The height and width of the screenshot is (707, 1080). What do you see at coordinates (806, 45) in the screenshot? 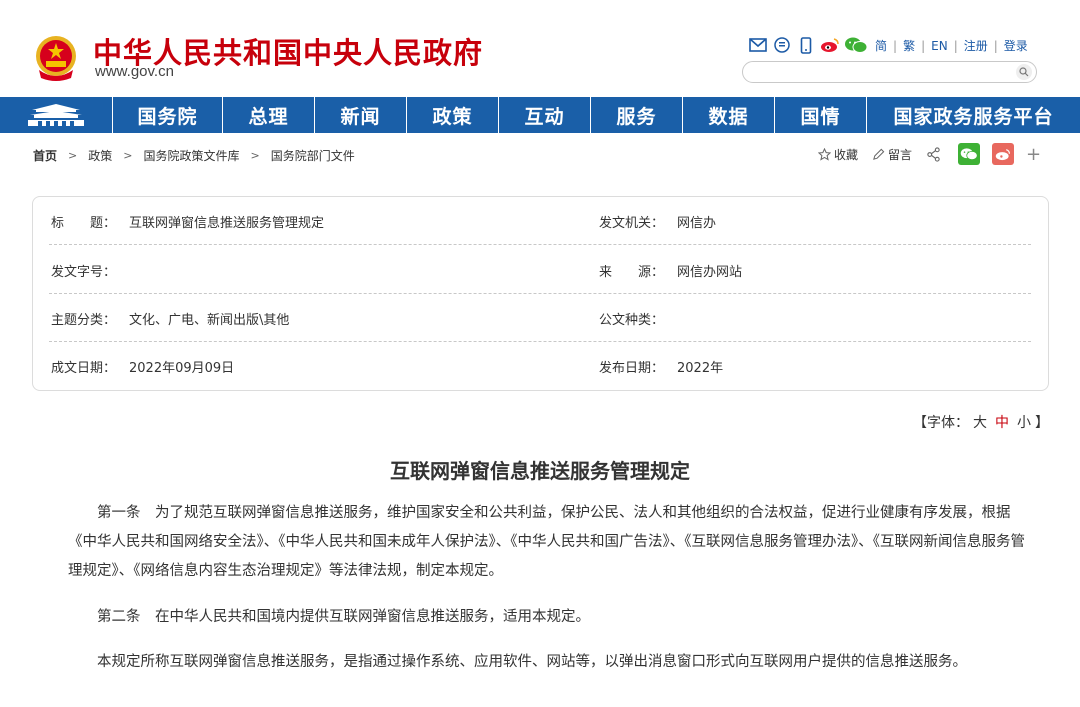
I see `mobile-icon` at bounding box center [806, 45].